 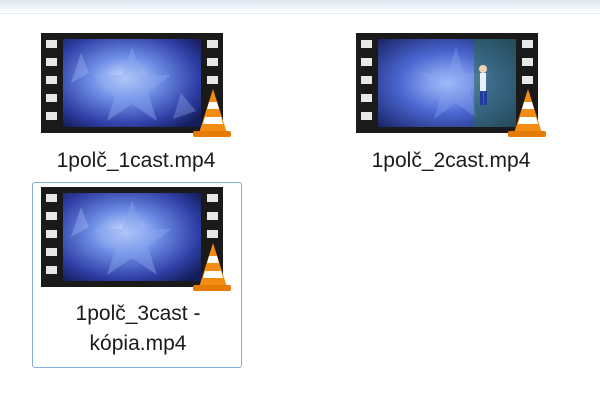 What do you see at coordinates (451, 160) in the screenshot?
I see `file-name-label: 1polč_2cast.mp4` at bounding box center [451, 160].